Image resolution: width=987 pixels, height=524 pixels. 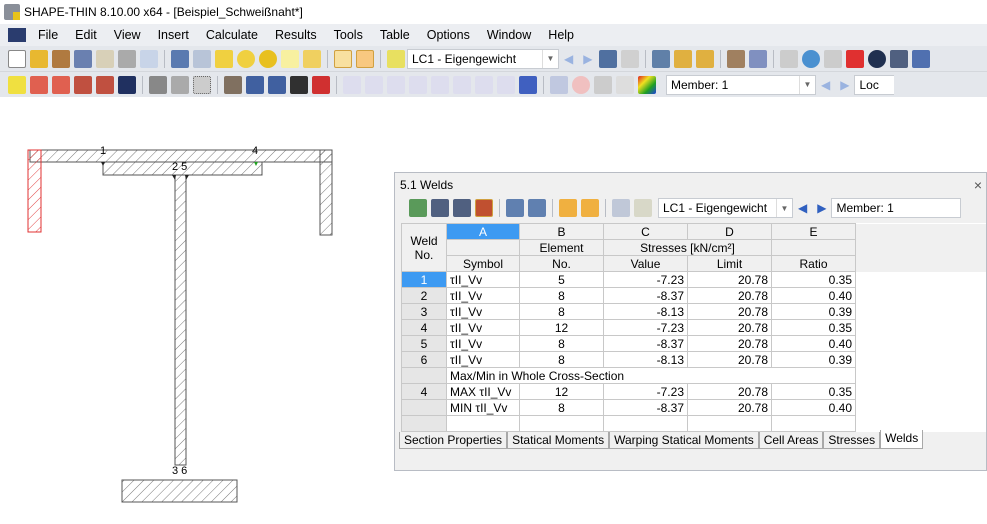 I want to click on element-cell: 5, so click(x=561, y=279).